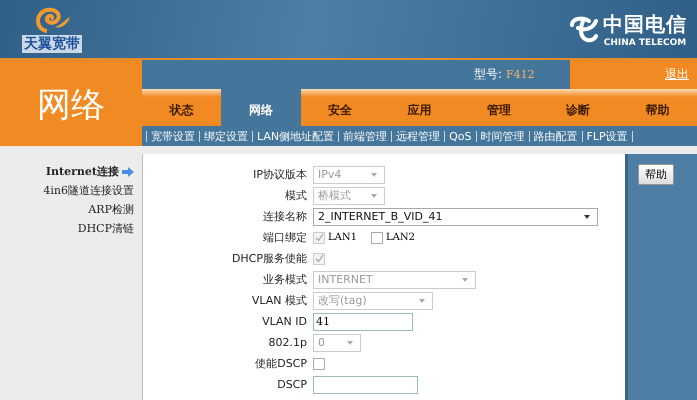  What do you see at coordinates (111, 209) in the screenshot?
I see `sidebar-item: ARP检测` at bounding box center [111, 209].